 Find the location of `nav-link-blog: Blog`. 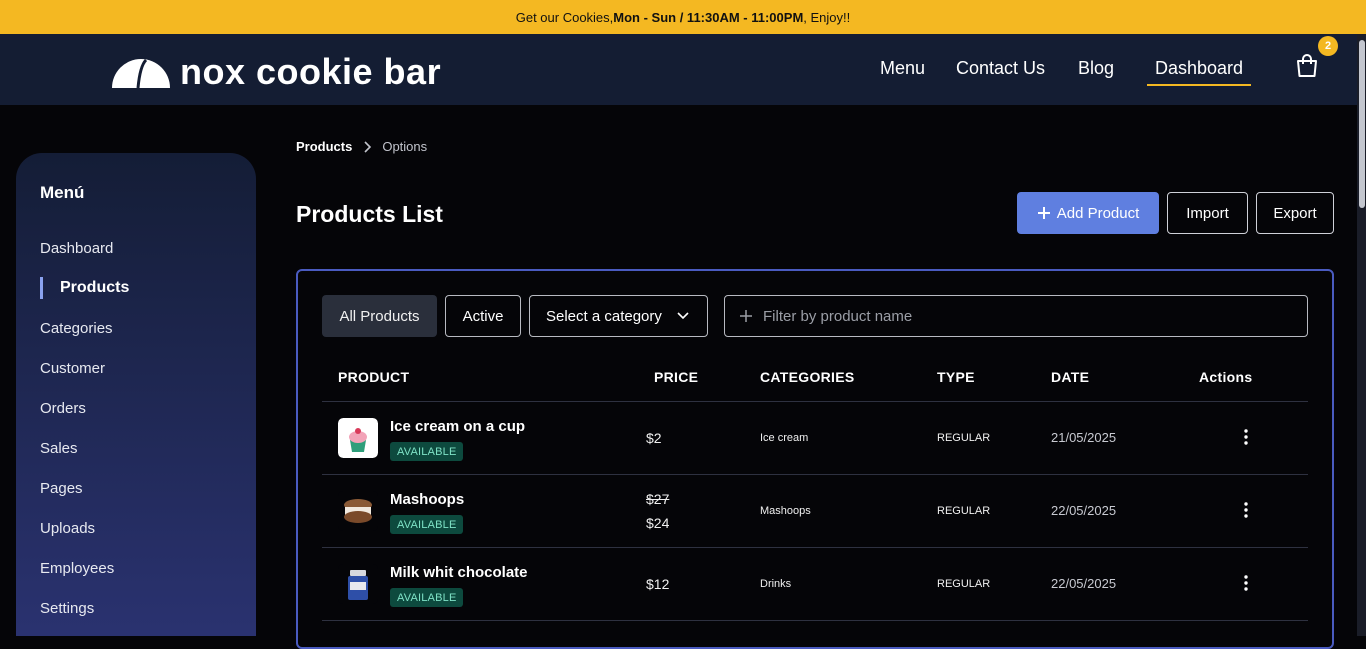

nav-link-blog: Blog is located at coordinates (1096, 68).